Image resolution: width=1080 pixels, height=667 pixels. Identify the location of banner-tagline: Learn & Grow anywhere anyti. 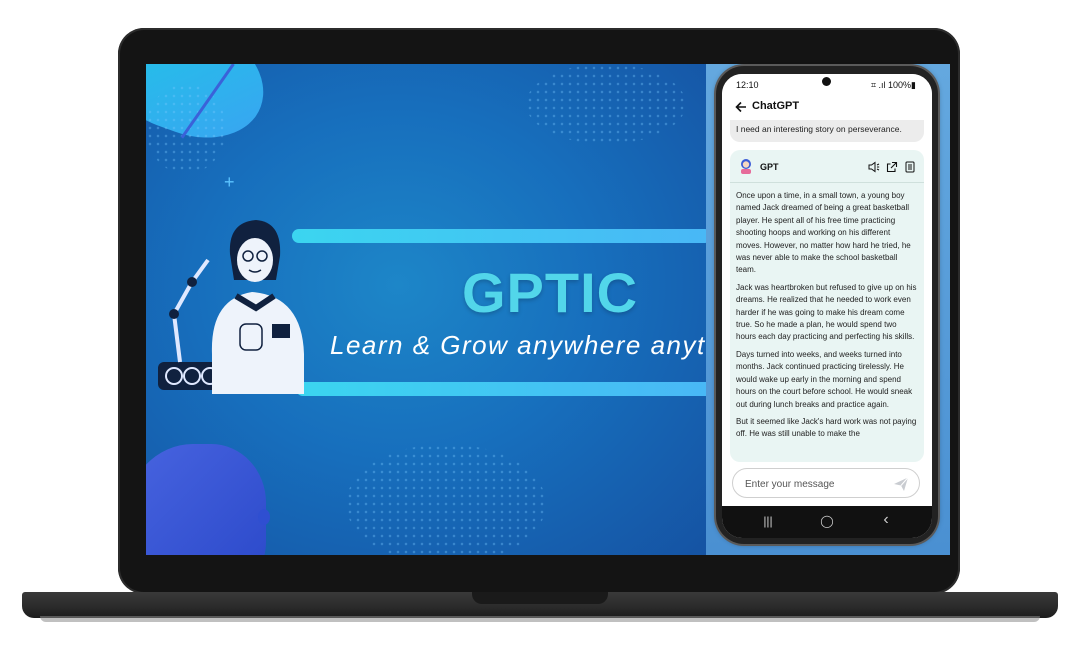
(518, 345).